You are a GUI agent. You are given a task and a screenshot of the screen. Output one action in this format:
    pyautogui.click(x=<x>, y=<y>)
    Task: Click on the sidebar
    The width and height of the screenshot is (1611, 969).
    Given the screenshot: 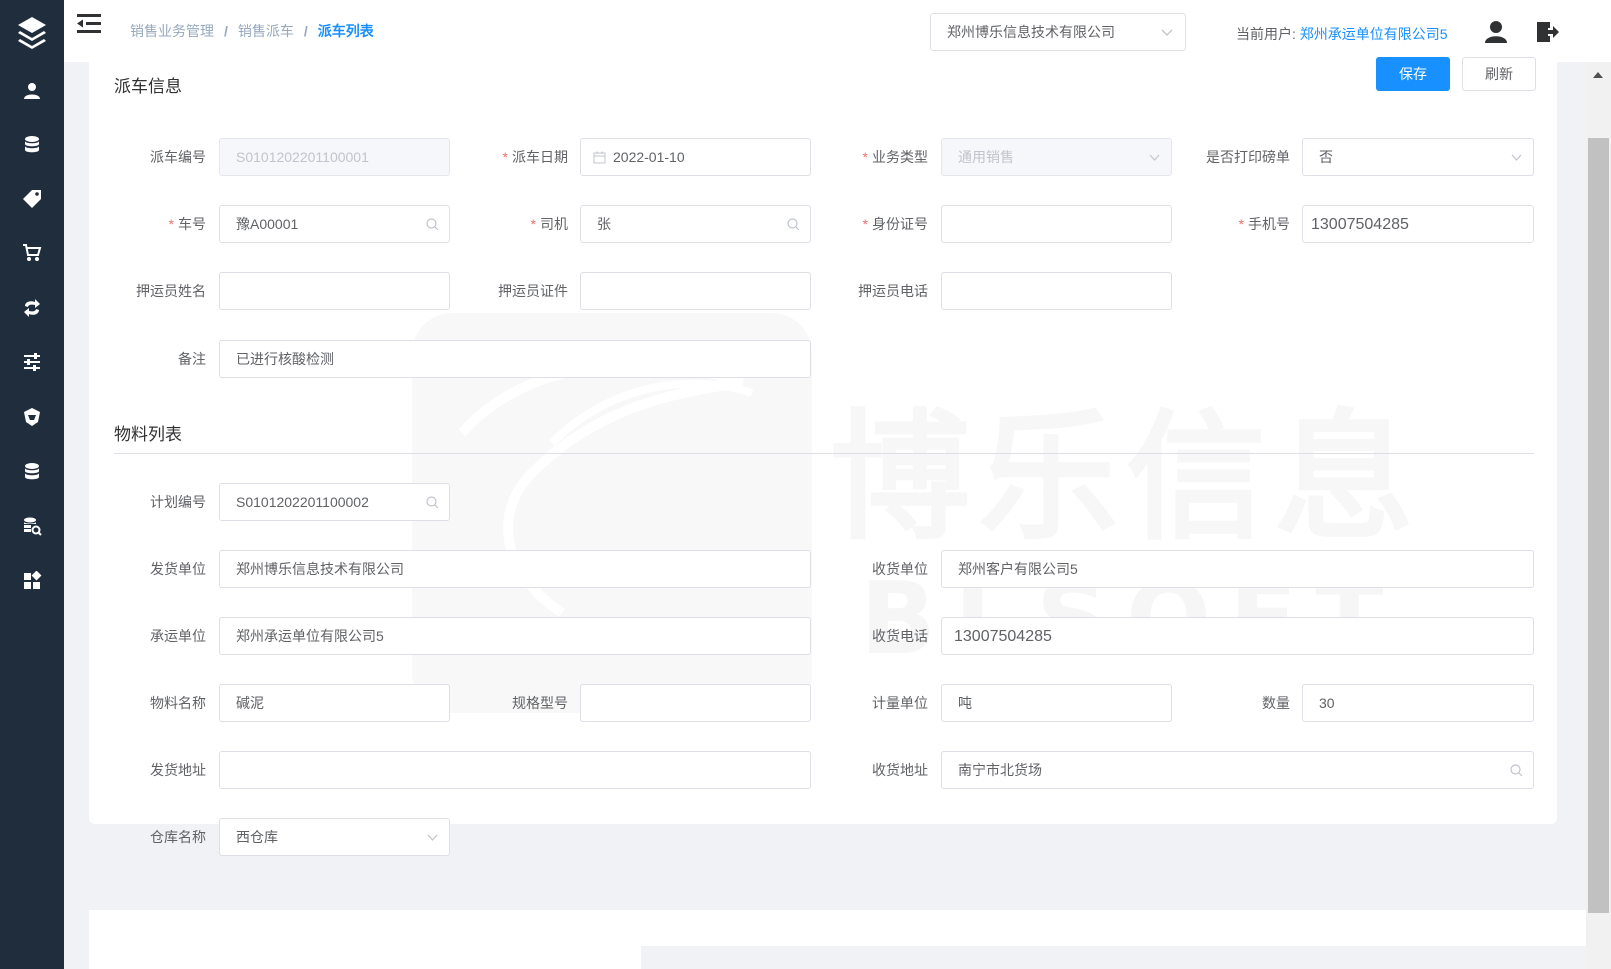 What is the action you would take?
    pyautogui.click(x=32, y=484)
    